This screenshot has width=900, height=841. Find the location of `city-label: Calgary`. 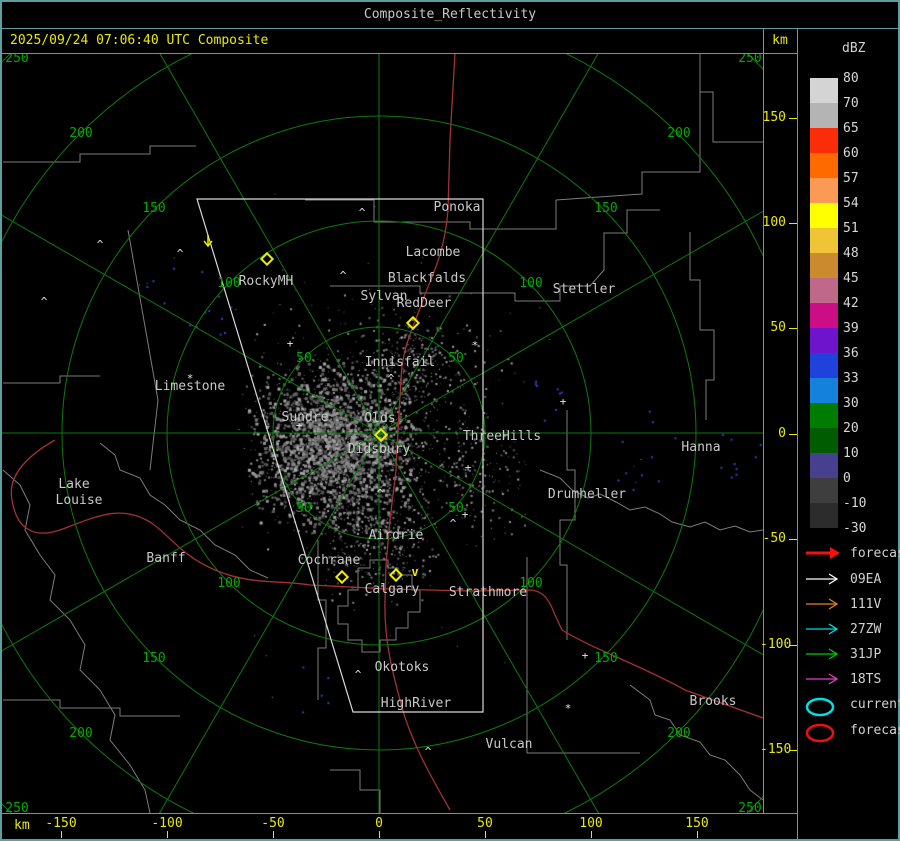

city-label: Calgary is located at coordinates (392, 589).